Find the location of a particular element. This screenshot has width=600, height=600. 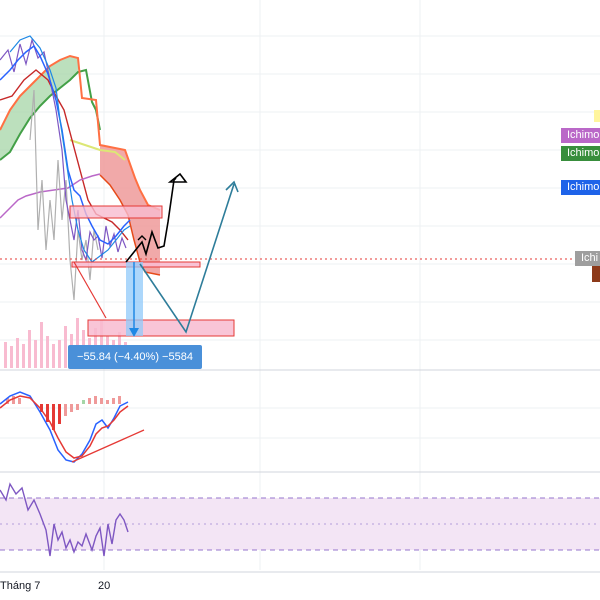

ichimoku-tag-tenkan: Ichimo is located at coordinates (580, 187).